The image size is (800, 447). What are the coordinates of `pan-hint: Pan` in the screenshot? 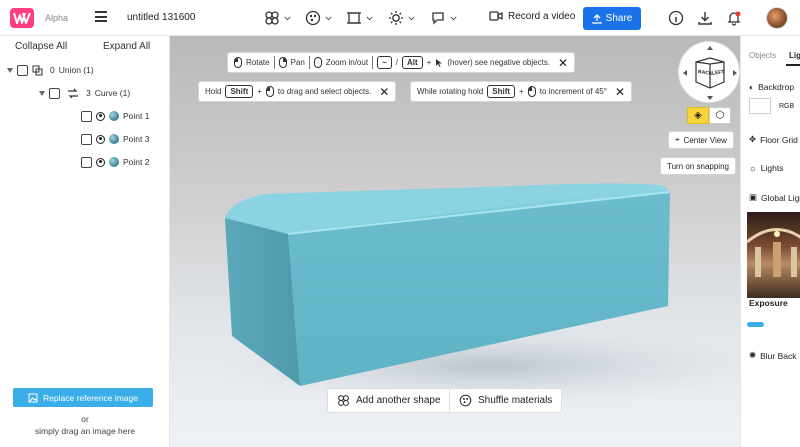 It's located at (297, 62).